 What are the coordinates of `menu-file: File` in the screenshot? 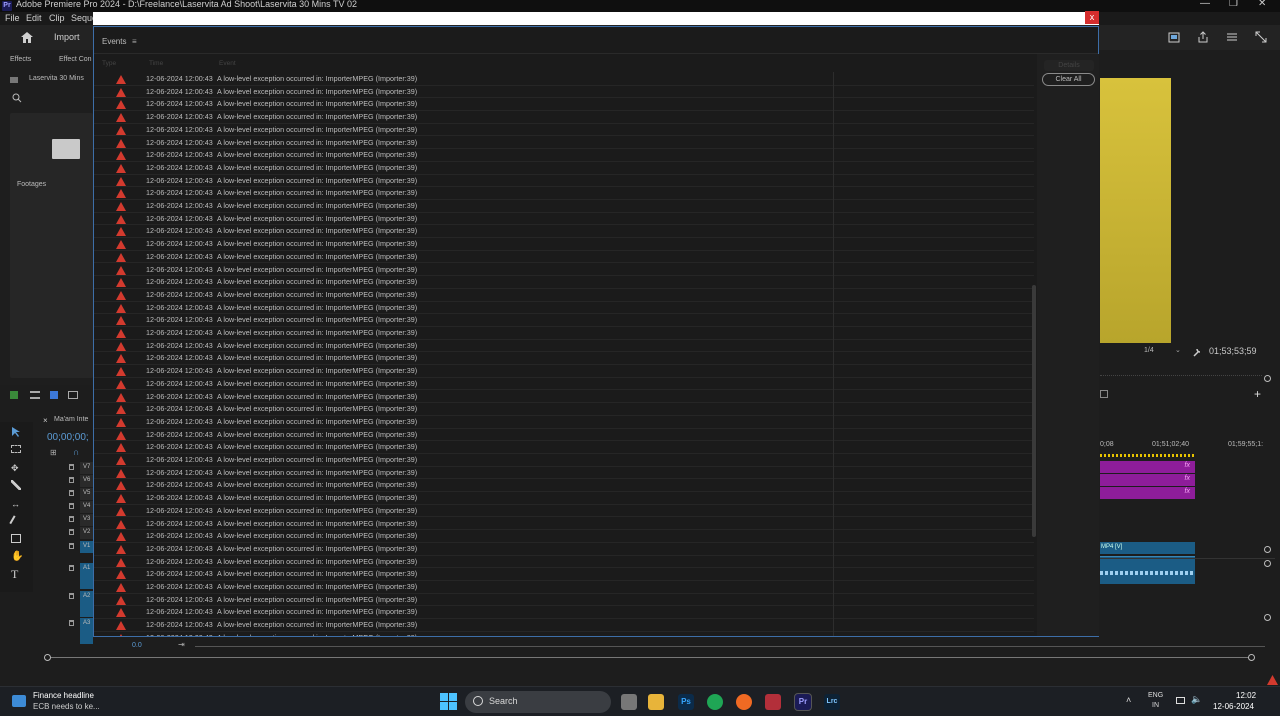 It's located at (12, 18).